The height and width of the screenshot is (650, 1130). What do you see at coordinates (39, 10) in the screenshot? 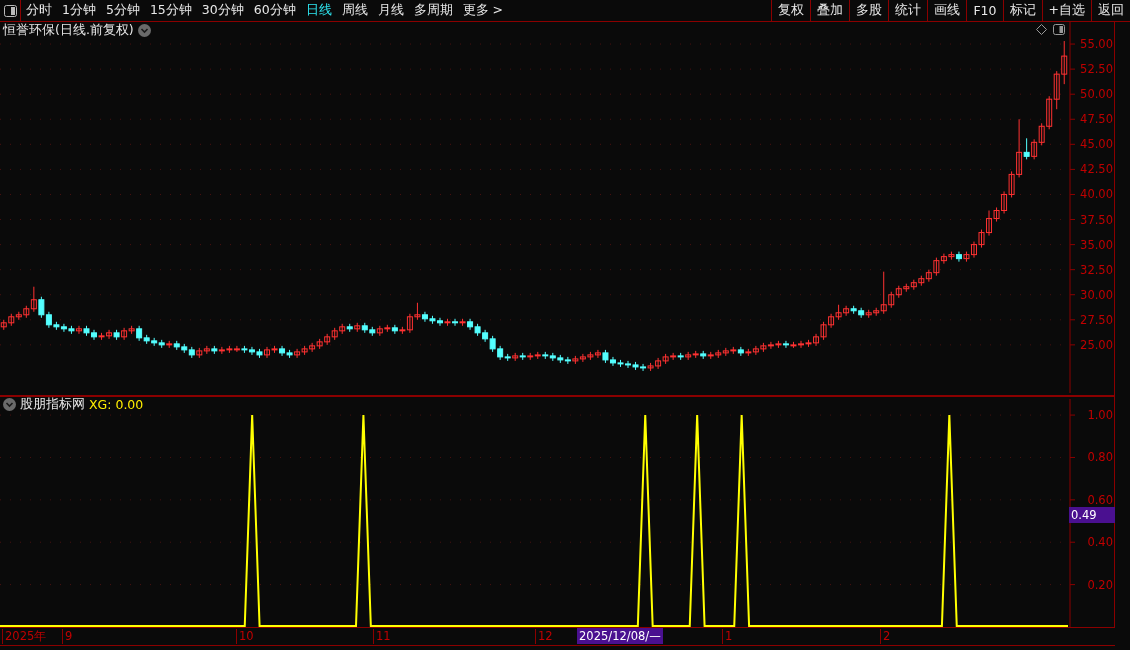
I see `period-tab: 分时` at bounding box center [39, 10].